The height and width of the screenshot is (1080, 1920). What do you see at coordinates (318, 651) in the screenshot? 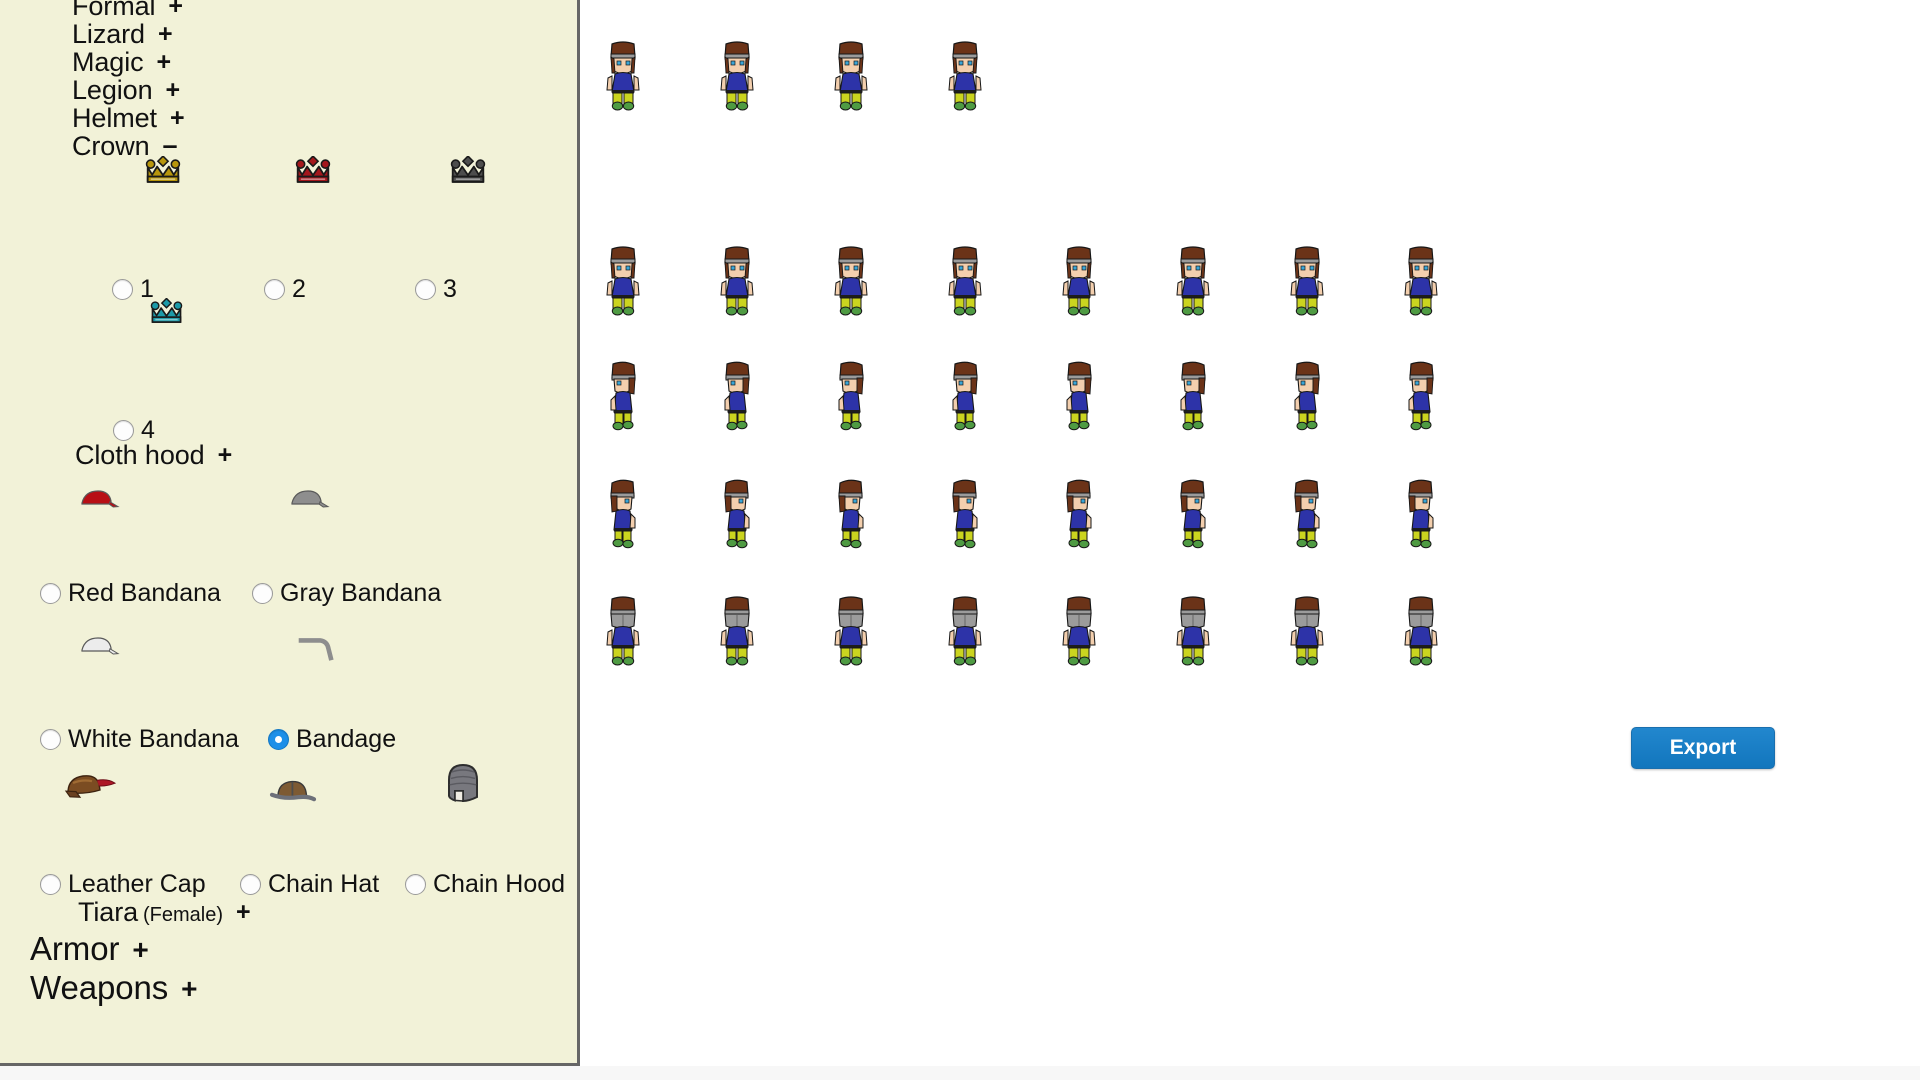
I see `bandage-icon` at bounding box center [318, 651].